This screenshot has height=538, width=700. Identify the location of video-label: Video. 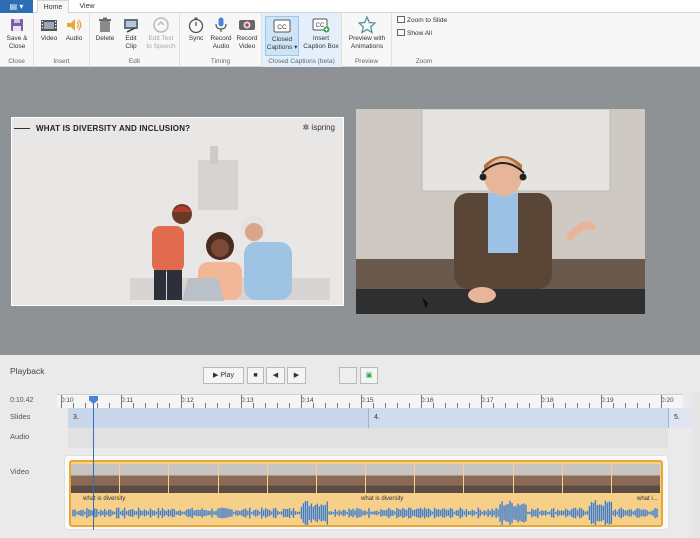
(49, 38).